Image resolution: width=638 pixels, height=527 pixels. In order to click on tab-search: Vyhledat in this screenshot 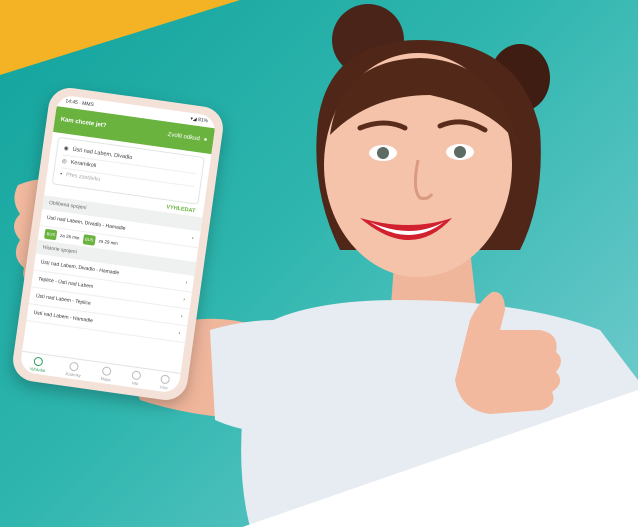, I will do `click(38, 364)`.